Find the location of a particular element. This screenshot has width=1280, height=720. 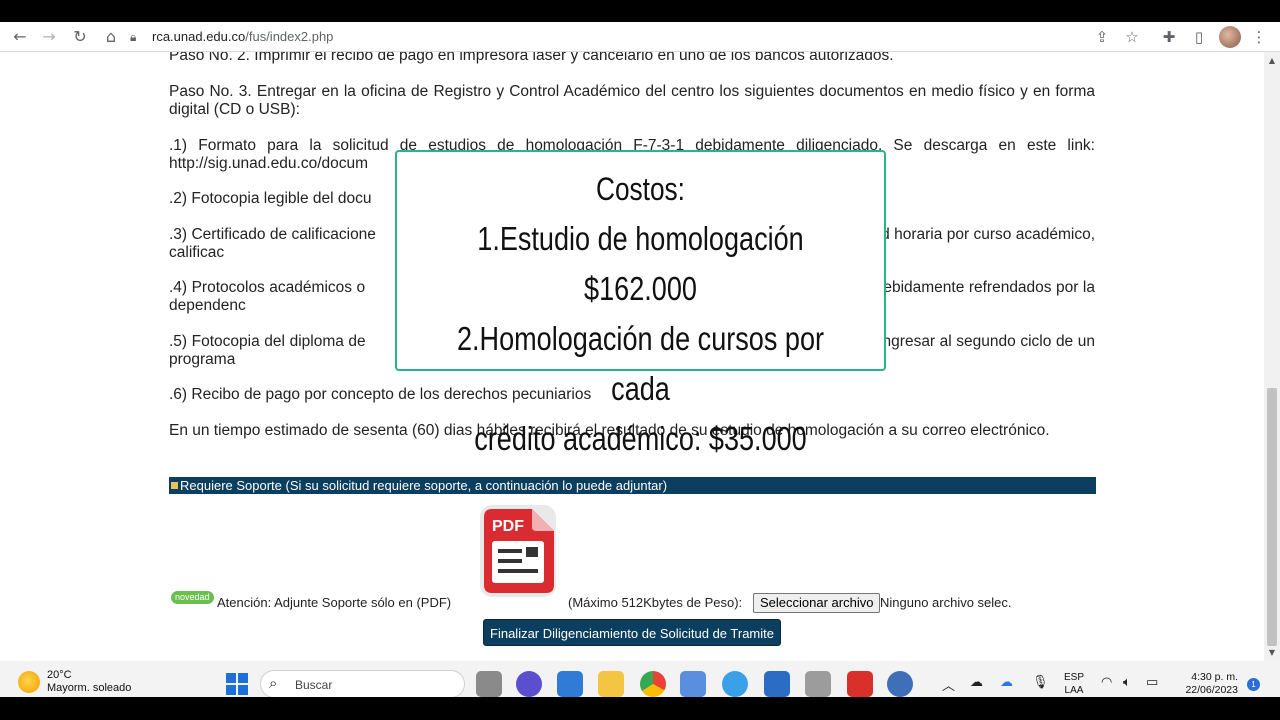

taskbar-search: ⌕ Buscar is located at coordinates (362, 684).